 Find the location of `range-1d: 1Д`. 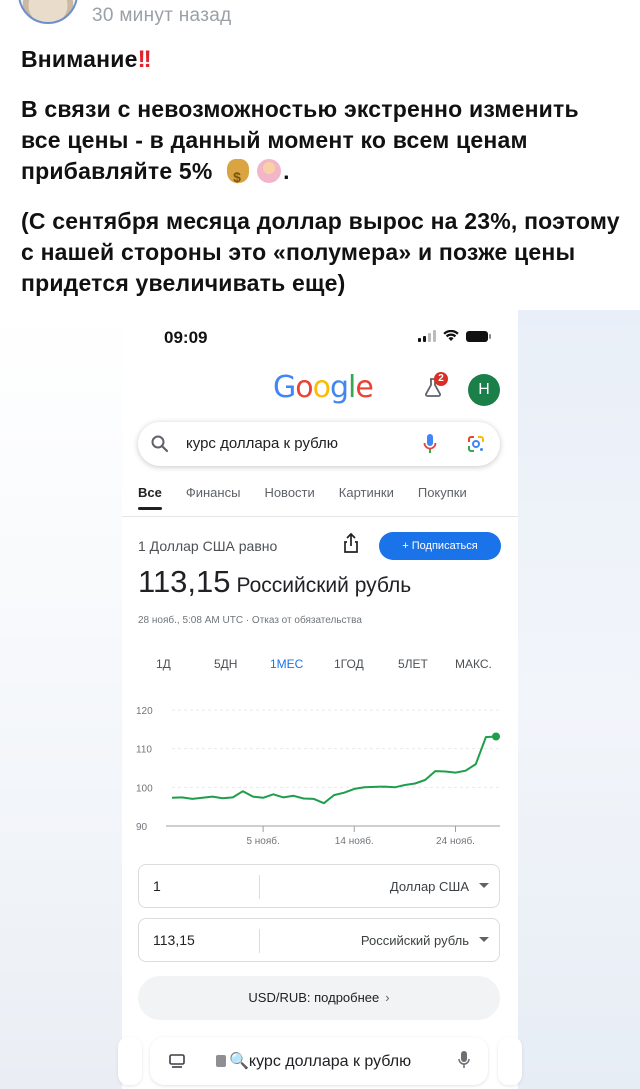

range-1d: 1Д is located at coordinates (163, 664).